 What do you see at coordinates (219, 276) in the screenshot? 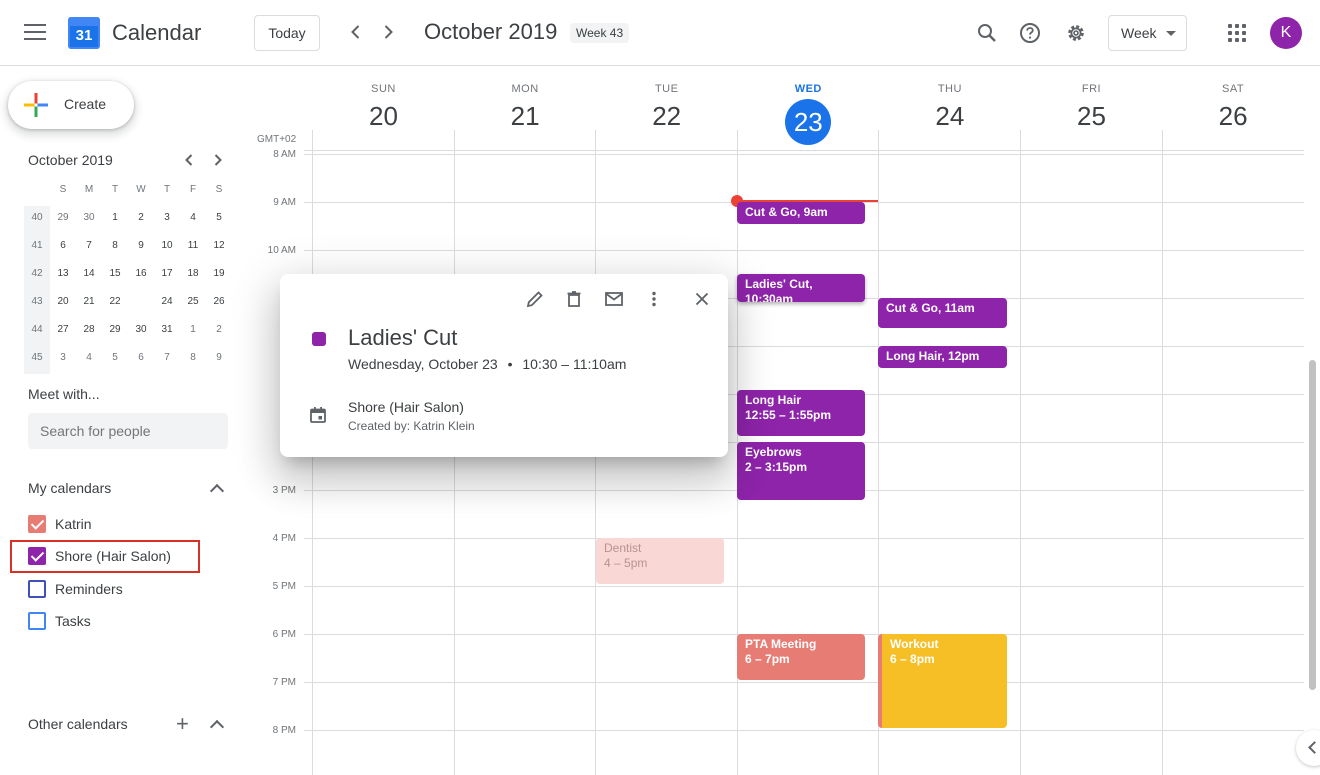
I see `mini-day: 19` at bounding box center [219, 276].